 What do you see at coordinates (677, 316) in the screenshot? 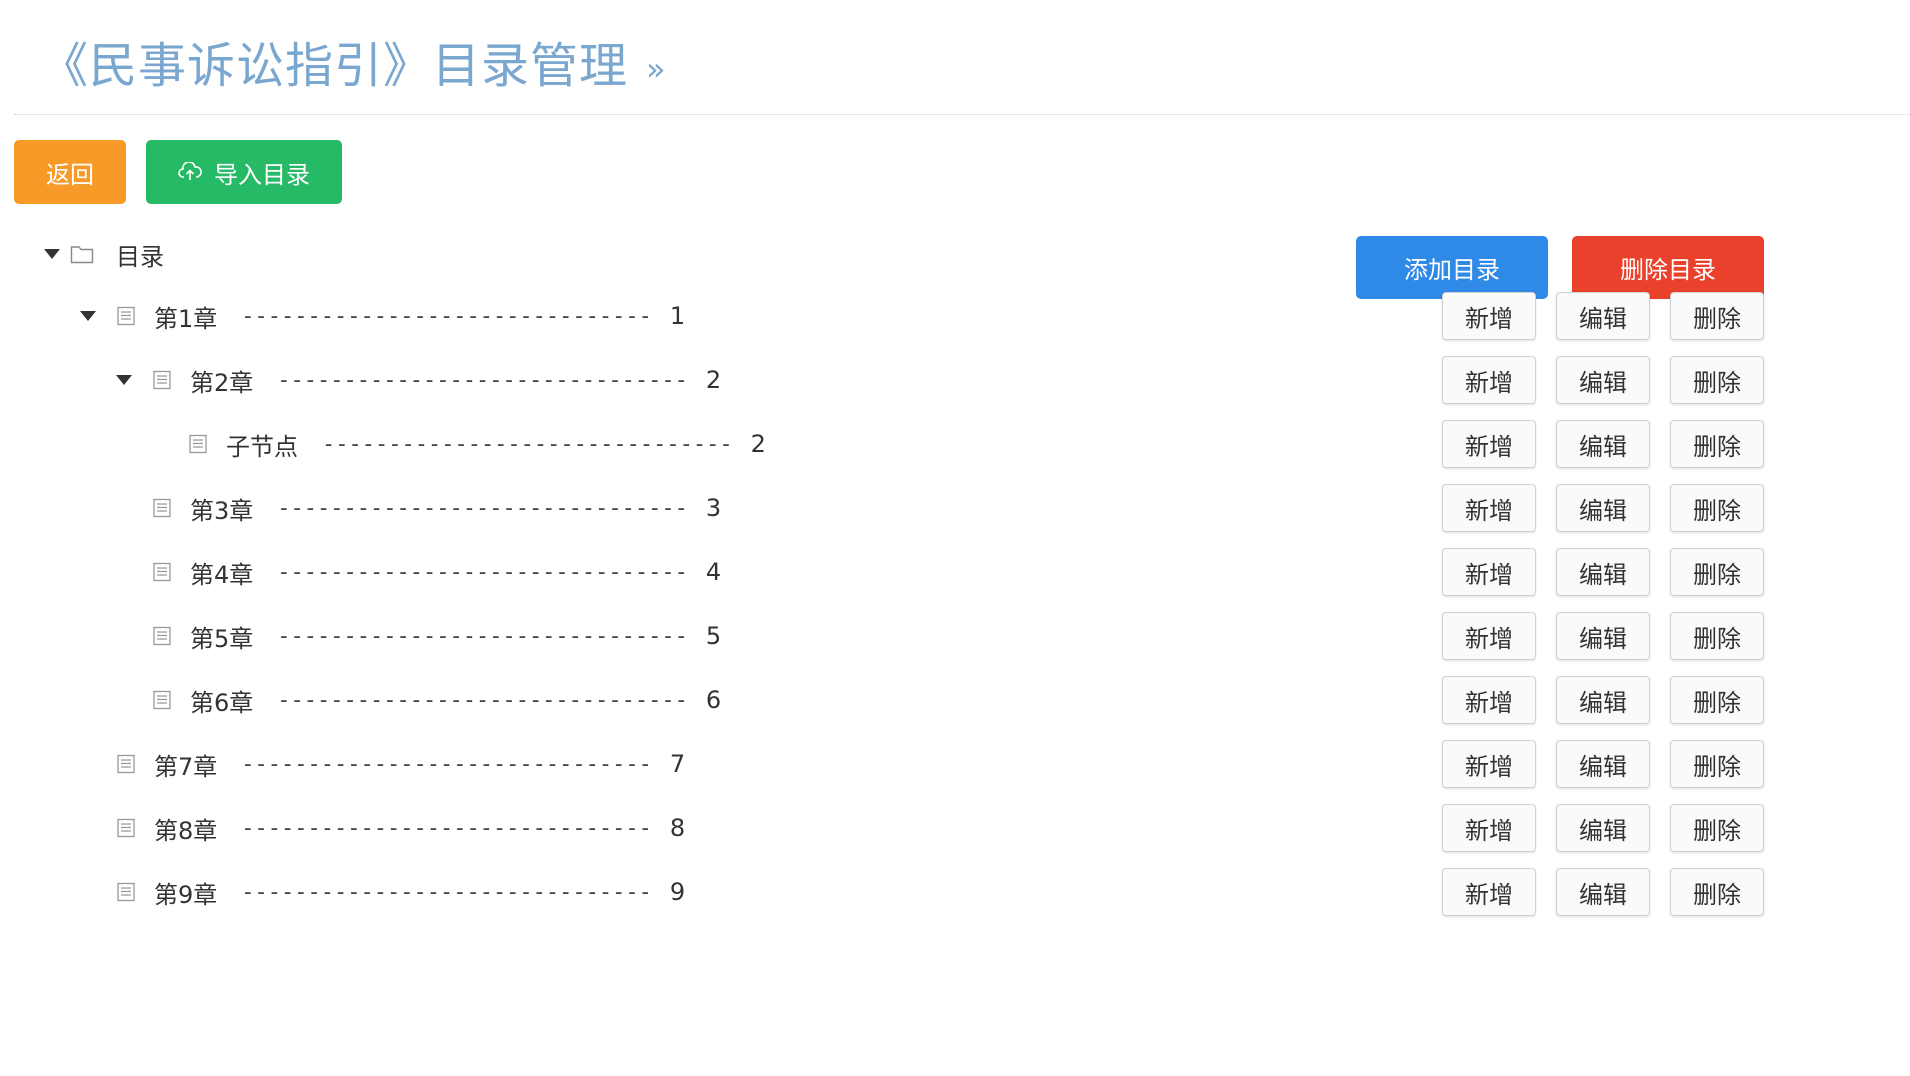
I see `tree-node-page: 1` at bounding box center [677, 316].